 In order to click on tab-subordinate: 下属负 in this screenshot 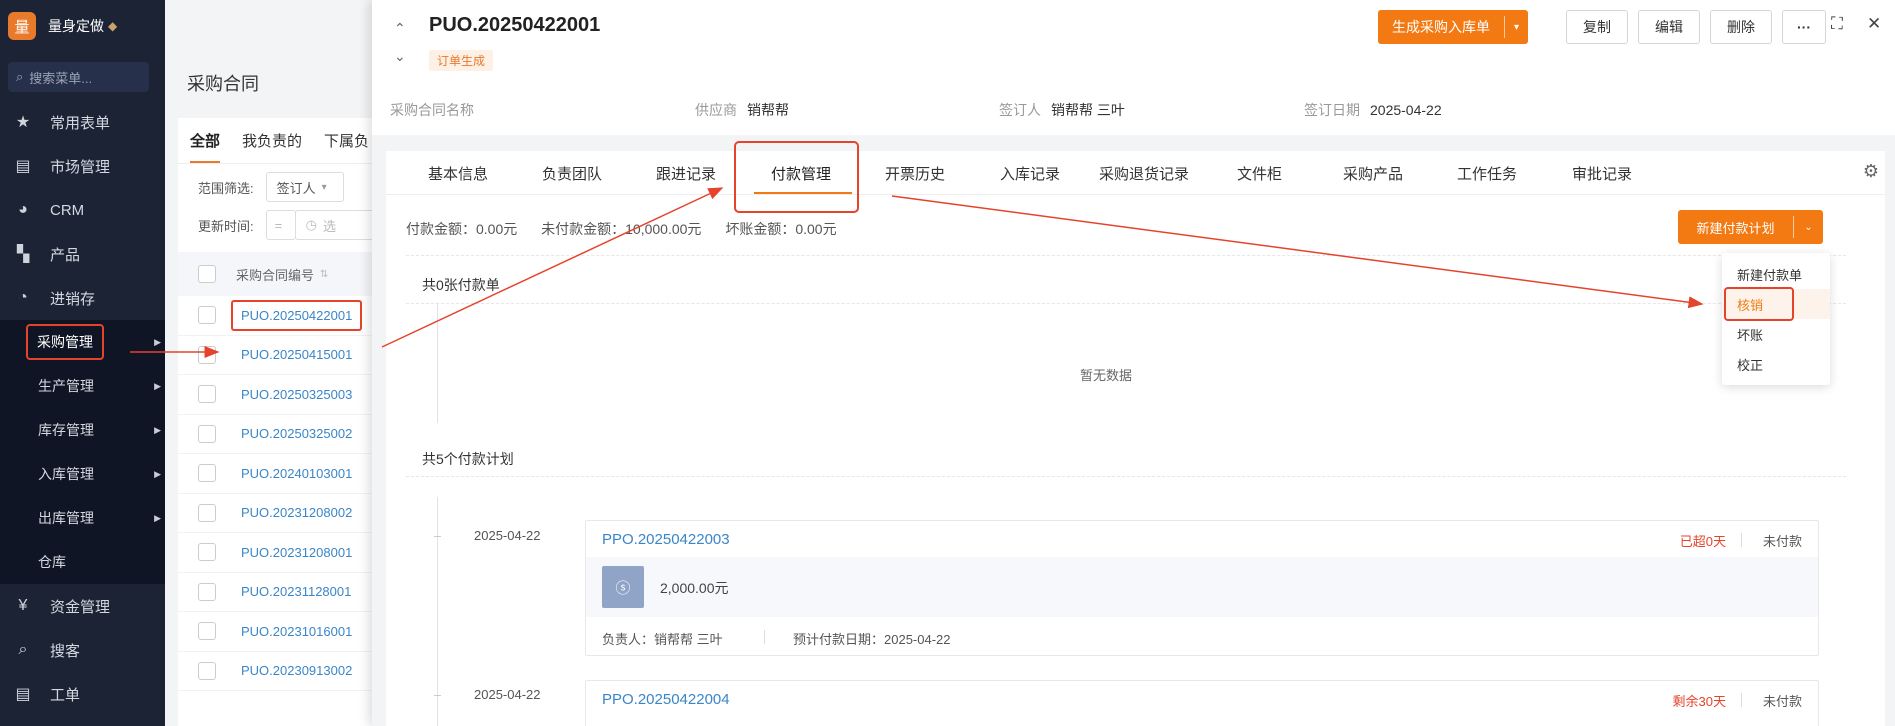, I will do `click(346, 140)`.